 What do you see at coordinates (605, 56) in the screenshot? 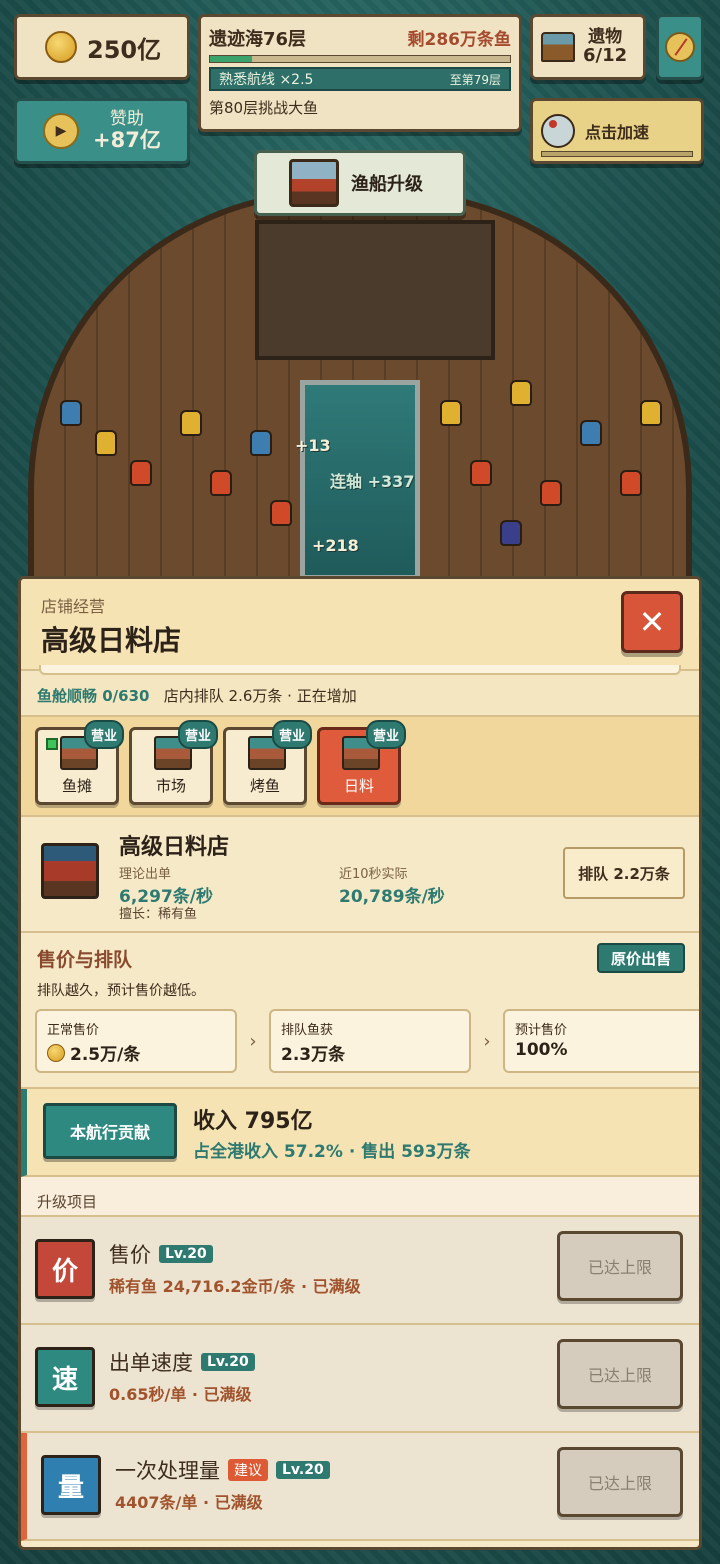
I see `relic-count: 6/12` at bounding box center [605, 56].